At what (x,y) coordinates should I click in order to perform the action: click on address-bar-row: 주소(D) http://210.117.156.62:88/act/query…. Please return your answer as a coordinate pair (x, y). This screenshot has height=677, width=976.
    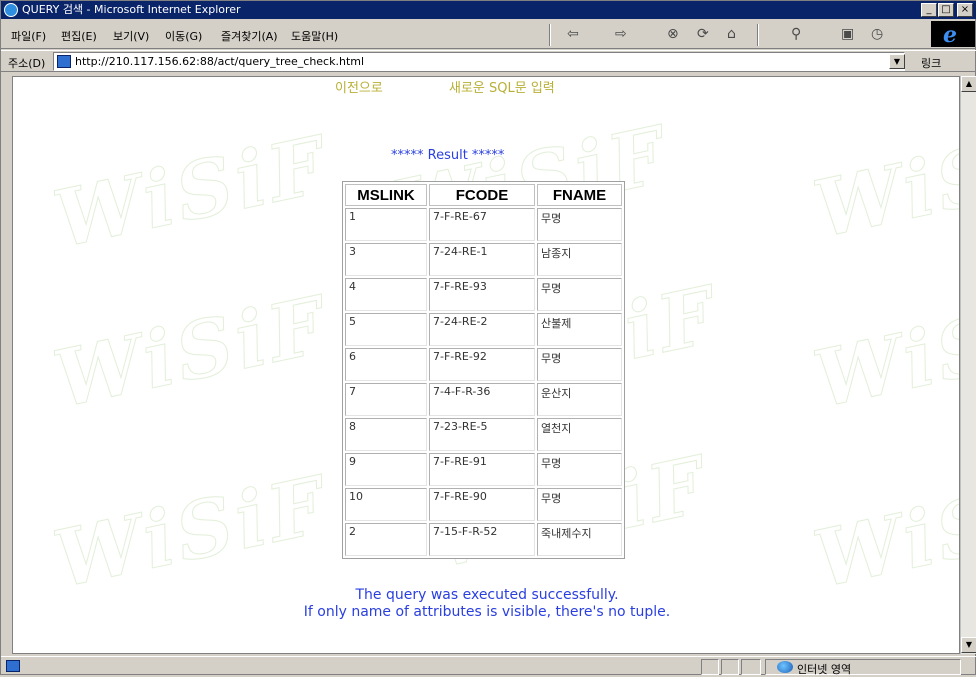
    Looking at the image, I should click on (488, 61).